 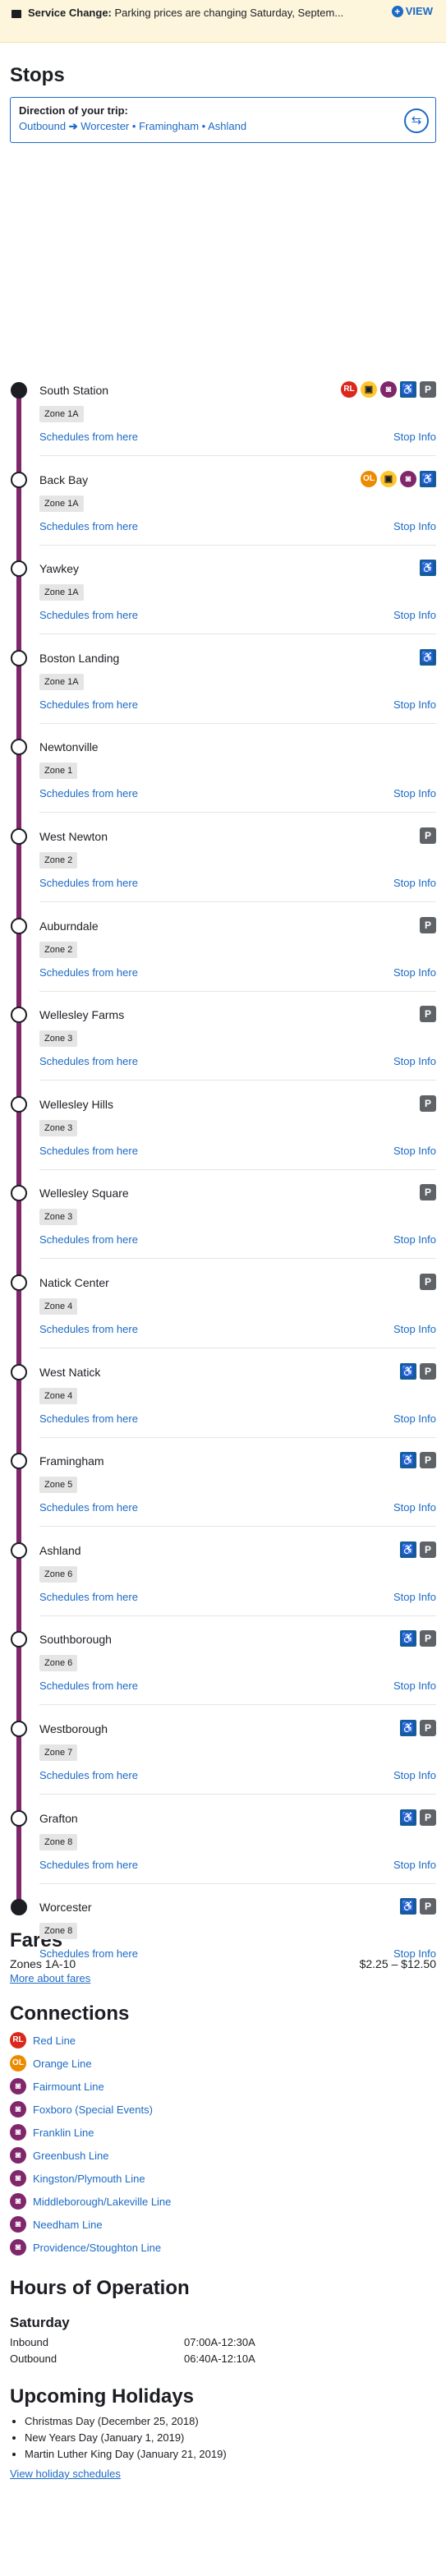 I want to click on connection-label: Providence/Stoughton Line, so click(x=98, y=2247).